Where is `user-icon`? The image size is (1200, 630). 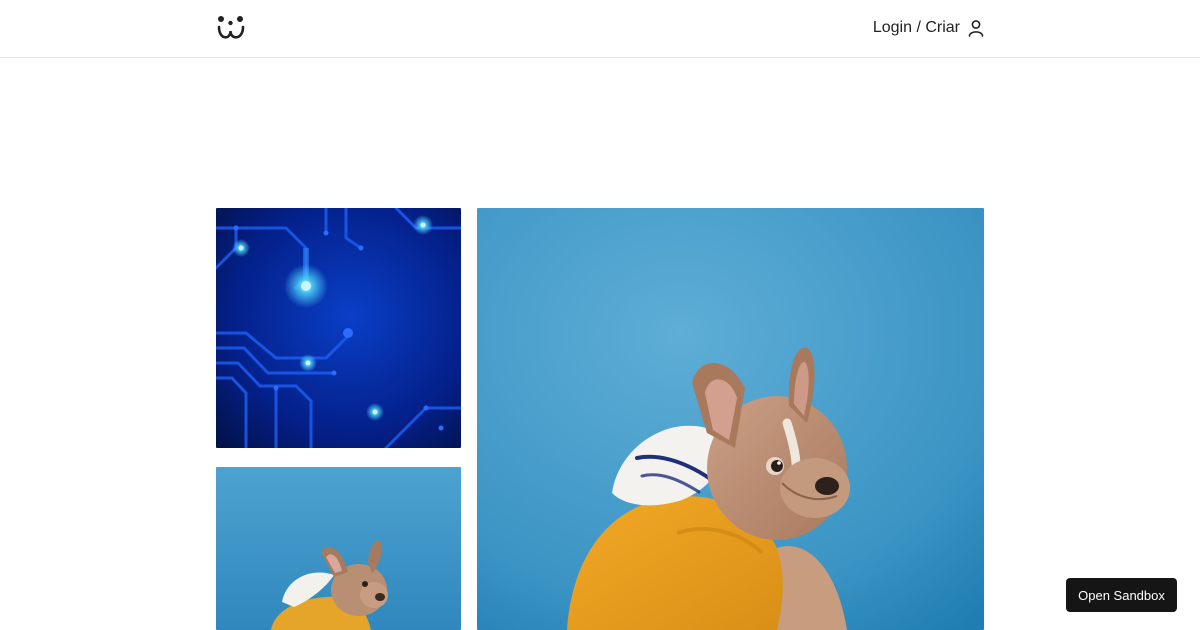
user-icon is located at coordinates (976, 28).